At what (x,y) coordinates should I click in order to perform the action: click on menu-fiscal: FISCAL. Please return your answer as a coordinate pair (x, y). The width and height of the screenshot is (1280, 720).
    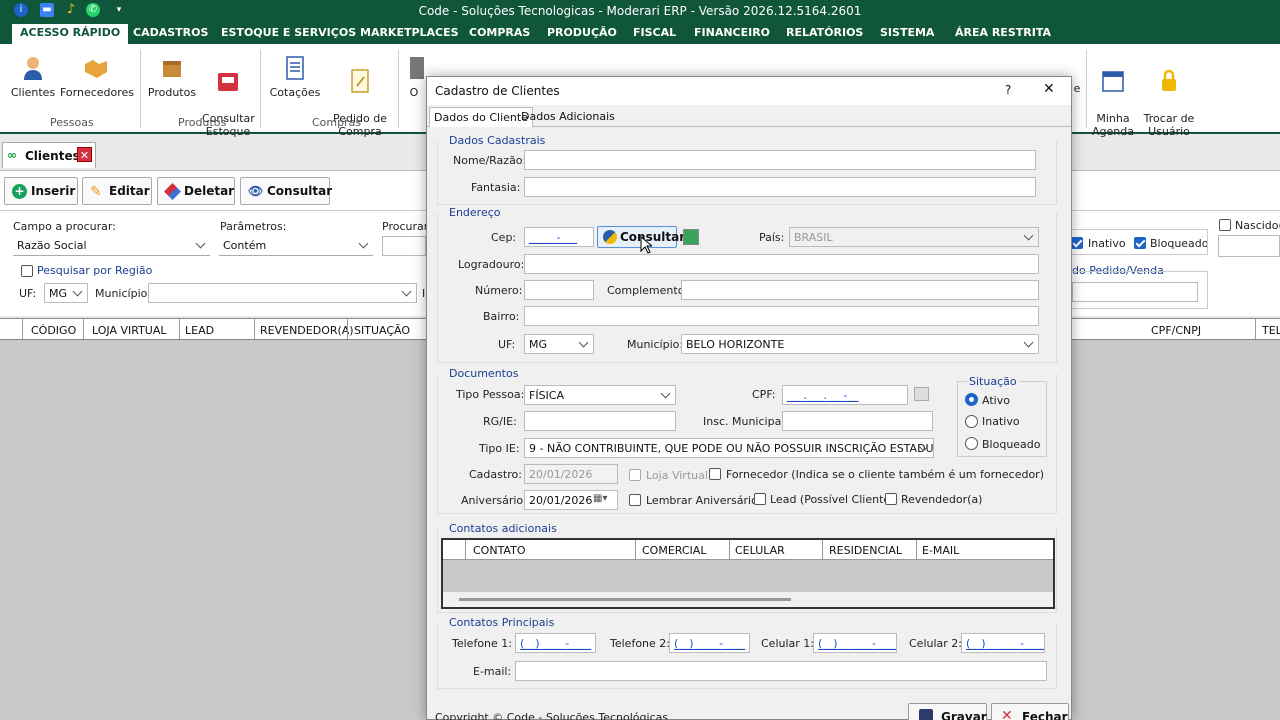
    Looking at the image, I should click on (654, 32).